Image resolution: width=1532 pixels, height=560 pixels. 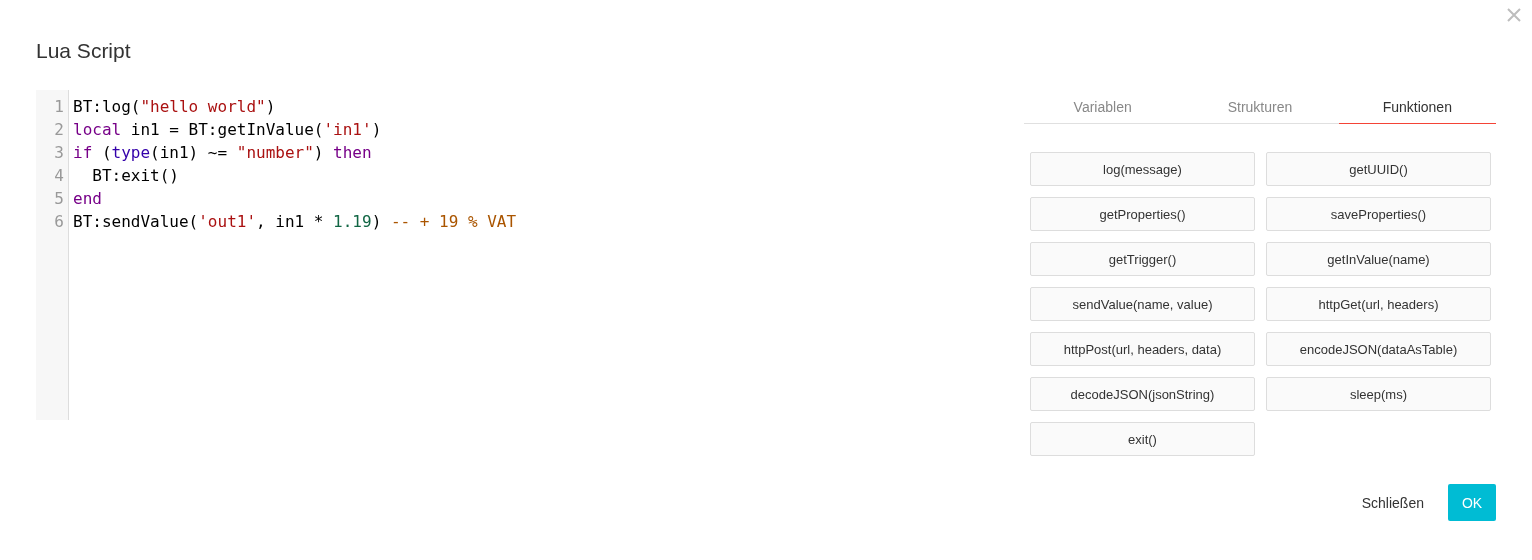 I want to click on function-button: exit(), so click(x=1142, y=439).